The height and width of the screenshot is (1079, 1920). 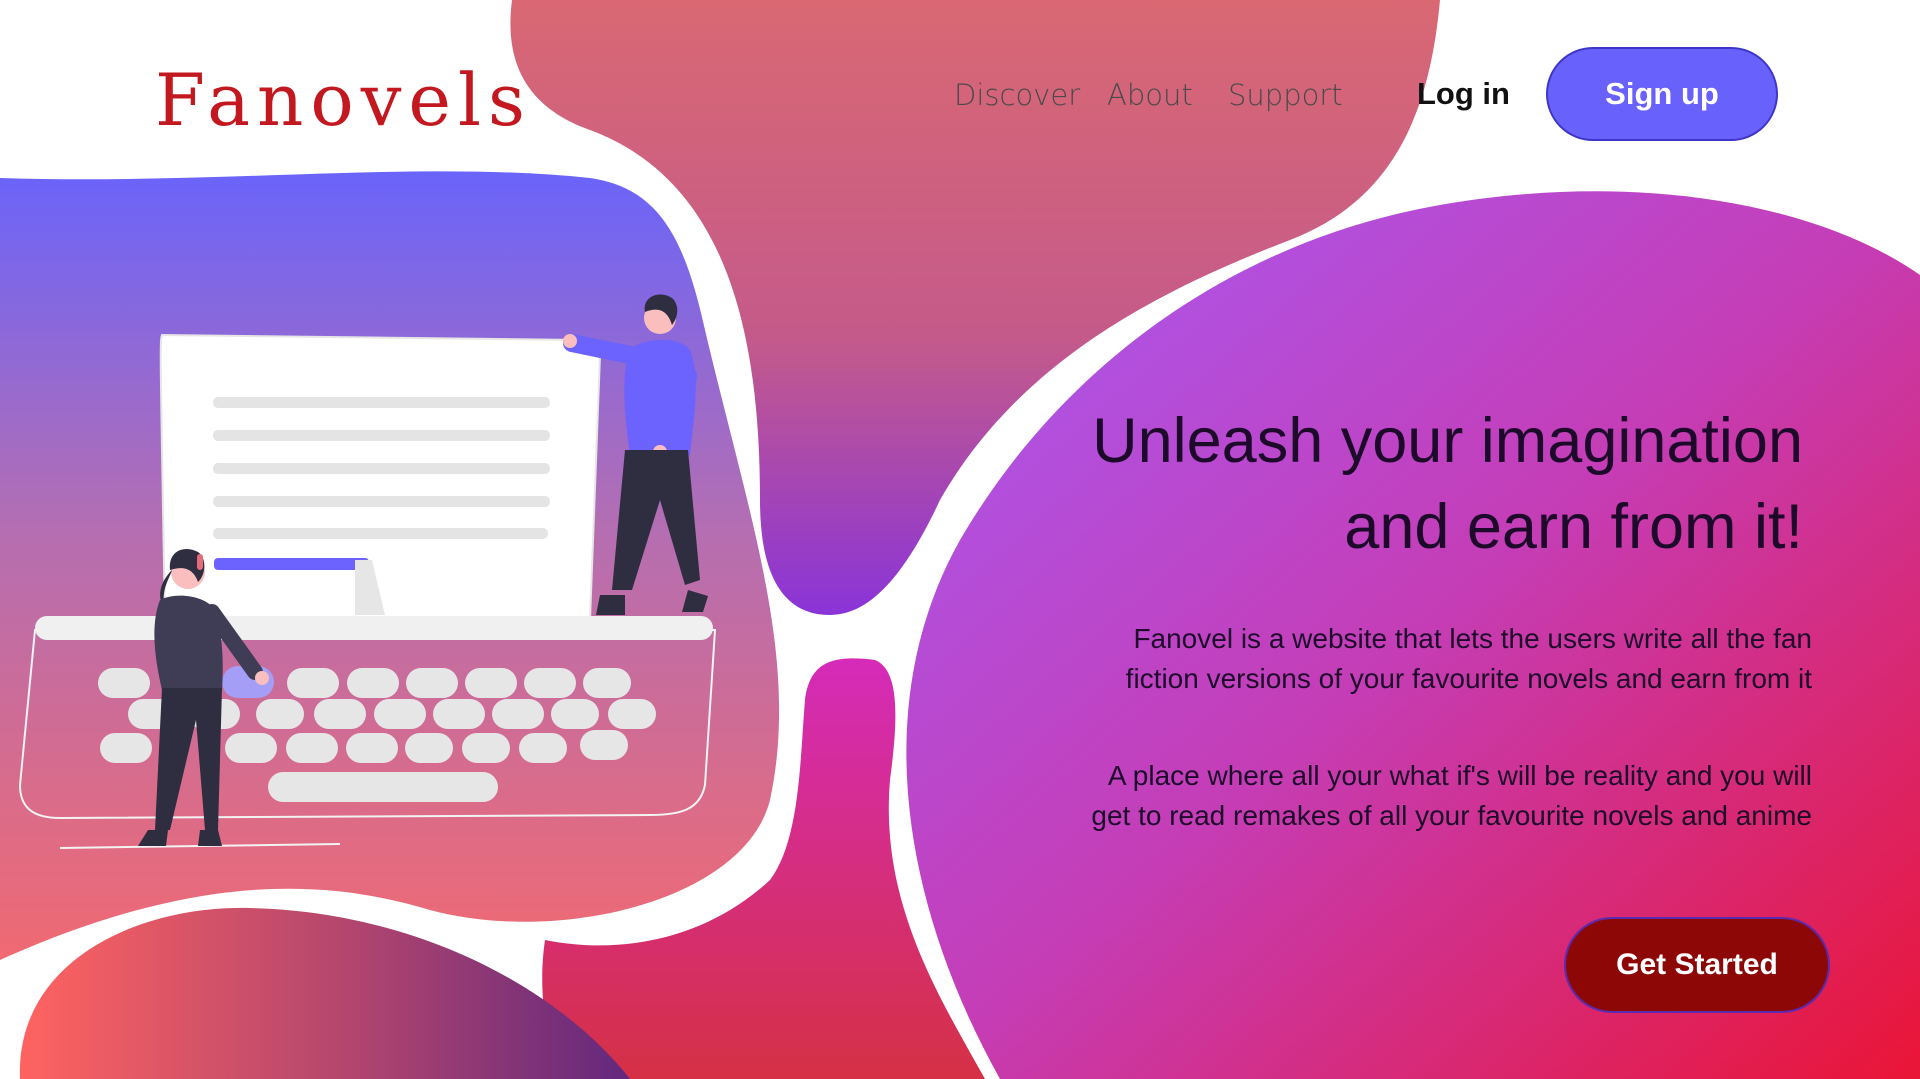 I want to click on hero-headline-line-2: and earn from it!, so click(x=1573, y=527).